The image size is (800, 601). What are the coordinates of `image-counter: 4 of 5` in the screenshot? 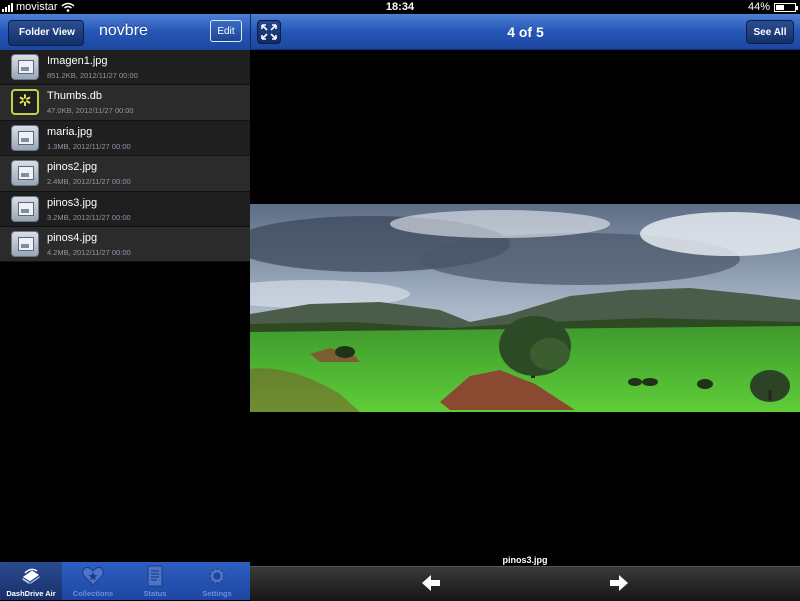 It's located at (525, 32).